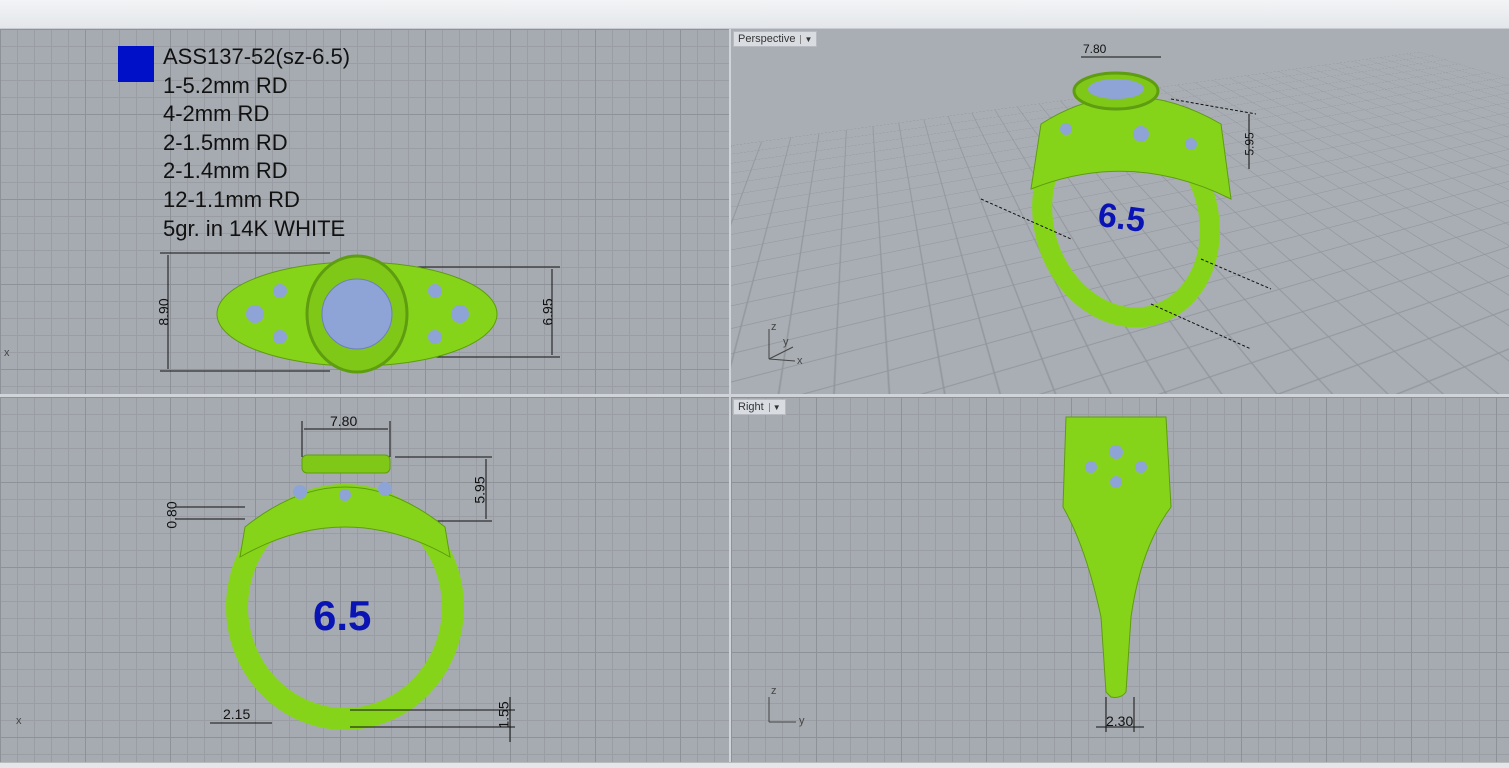  Describe the element at coordinates (360, 313) in the screenshot. I see `ring-top-view` at that location.